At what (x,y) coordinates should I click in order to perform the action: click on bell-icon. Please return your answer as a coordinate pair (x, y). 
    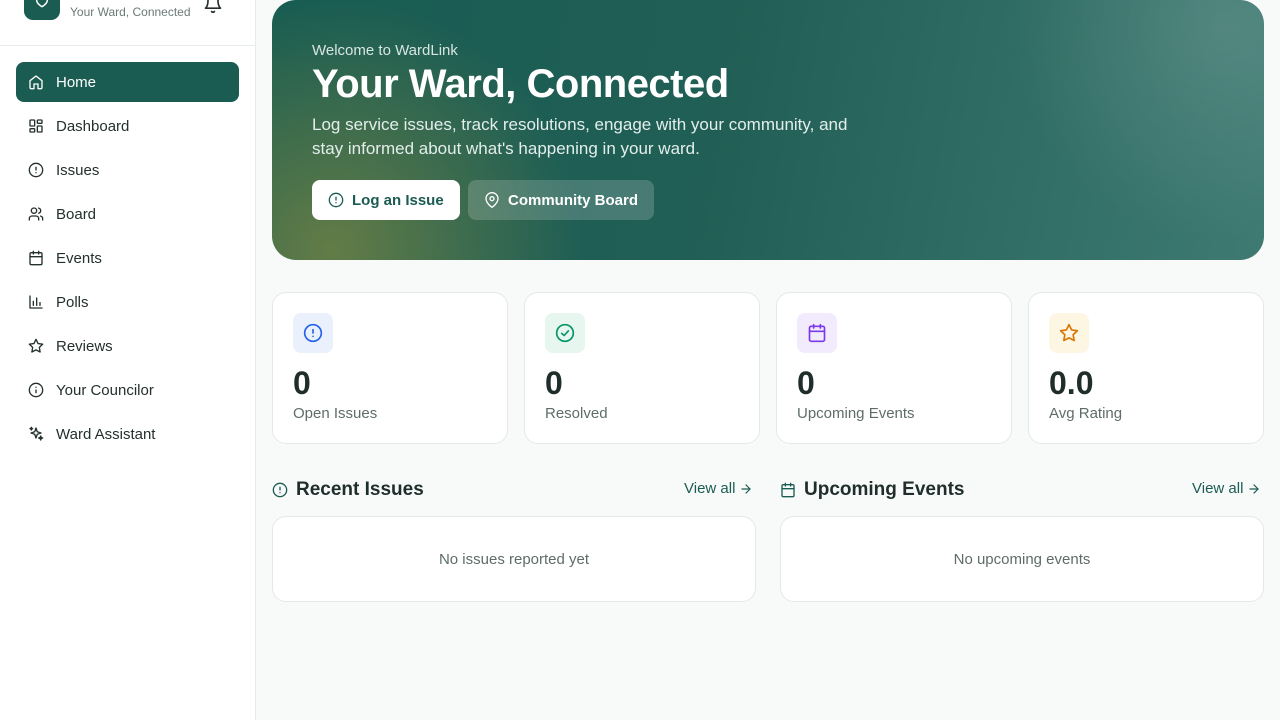
    Looking at the image, I should click on (213, 7).